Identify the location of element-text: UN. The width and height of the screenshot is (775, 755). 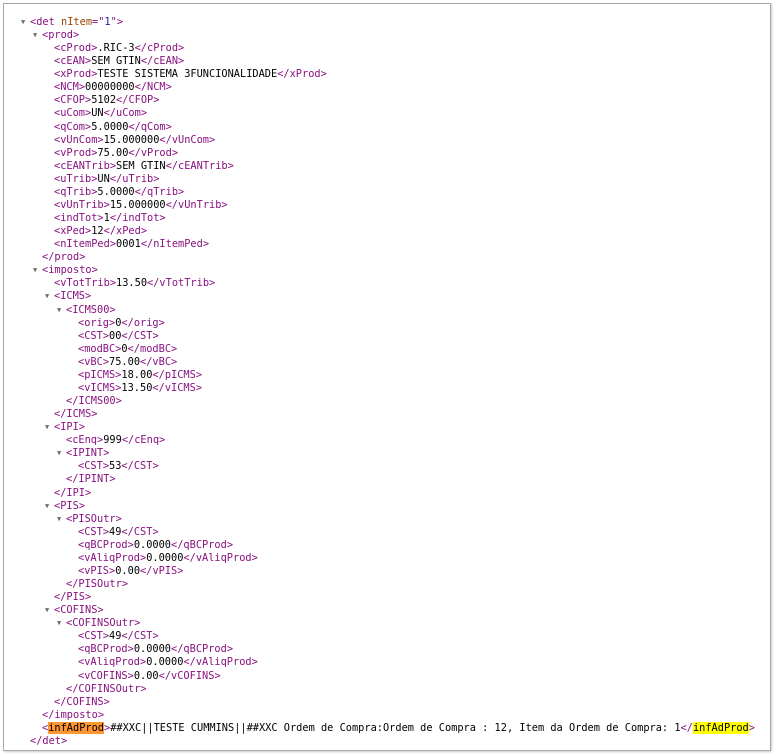
(97, 113).